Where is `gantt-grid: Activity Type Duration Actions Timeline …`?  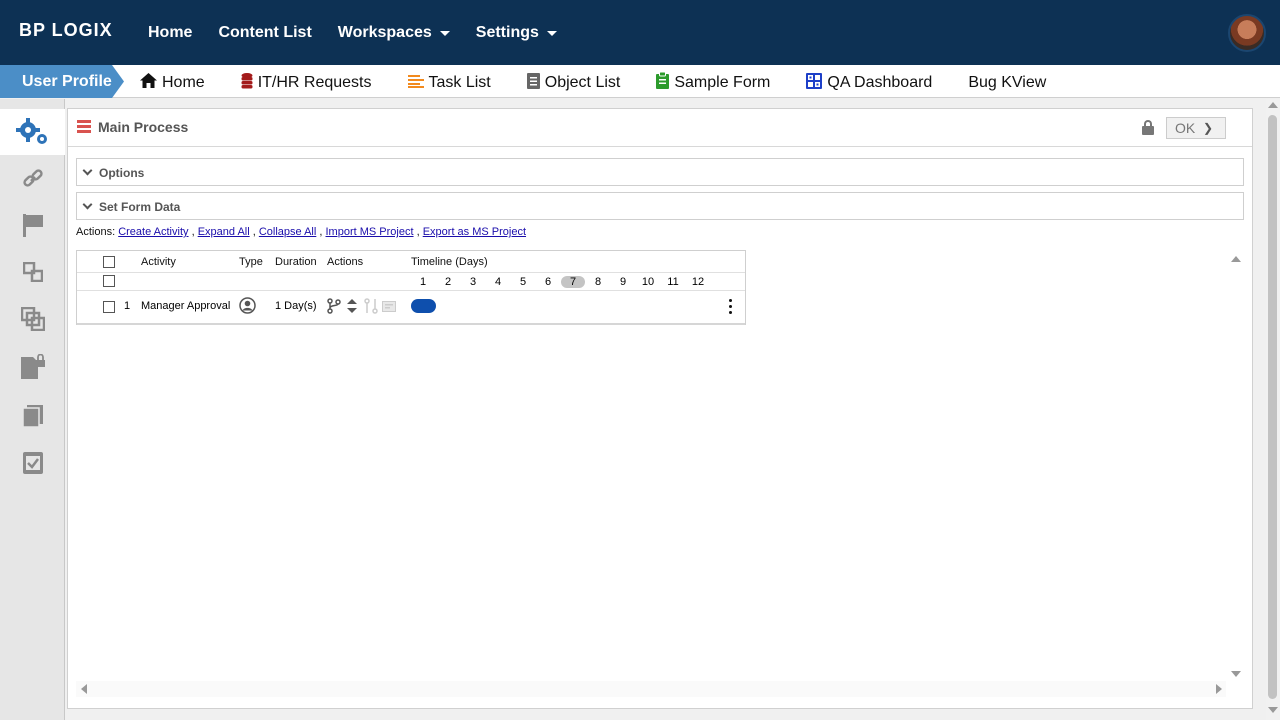 gantt-grid: Activity Type Duration Actions Timeline … is located at coordinates (411, 287).